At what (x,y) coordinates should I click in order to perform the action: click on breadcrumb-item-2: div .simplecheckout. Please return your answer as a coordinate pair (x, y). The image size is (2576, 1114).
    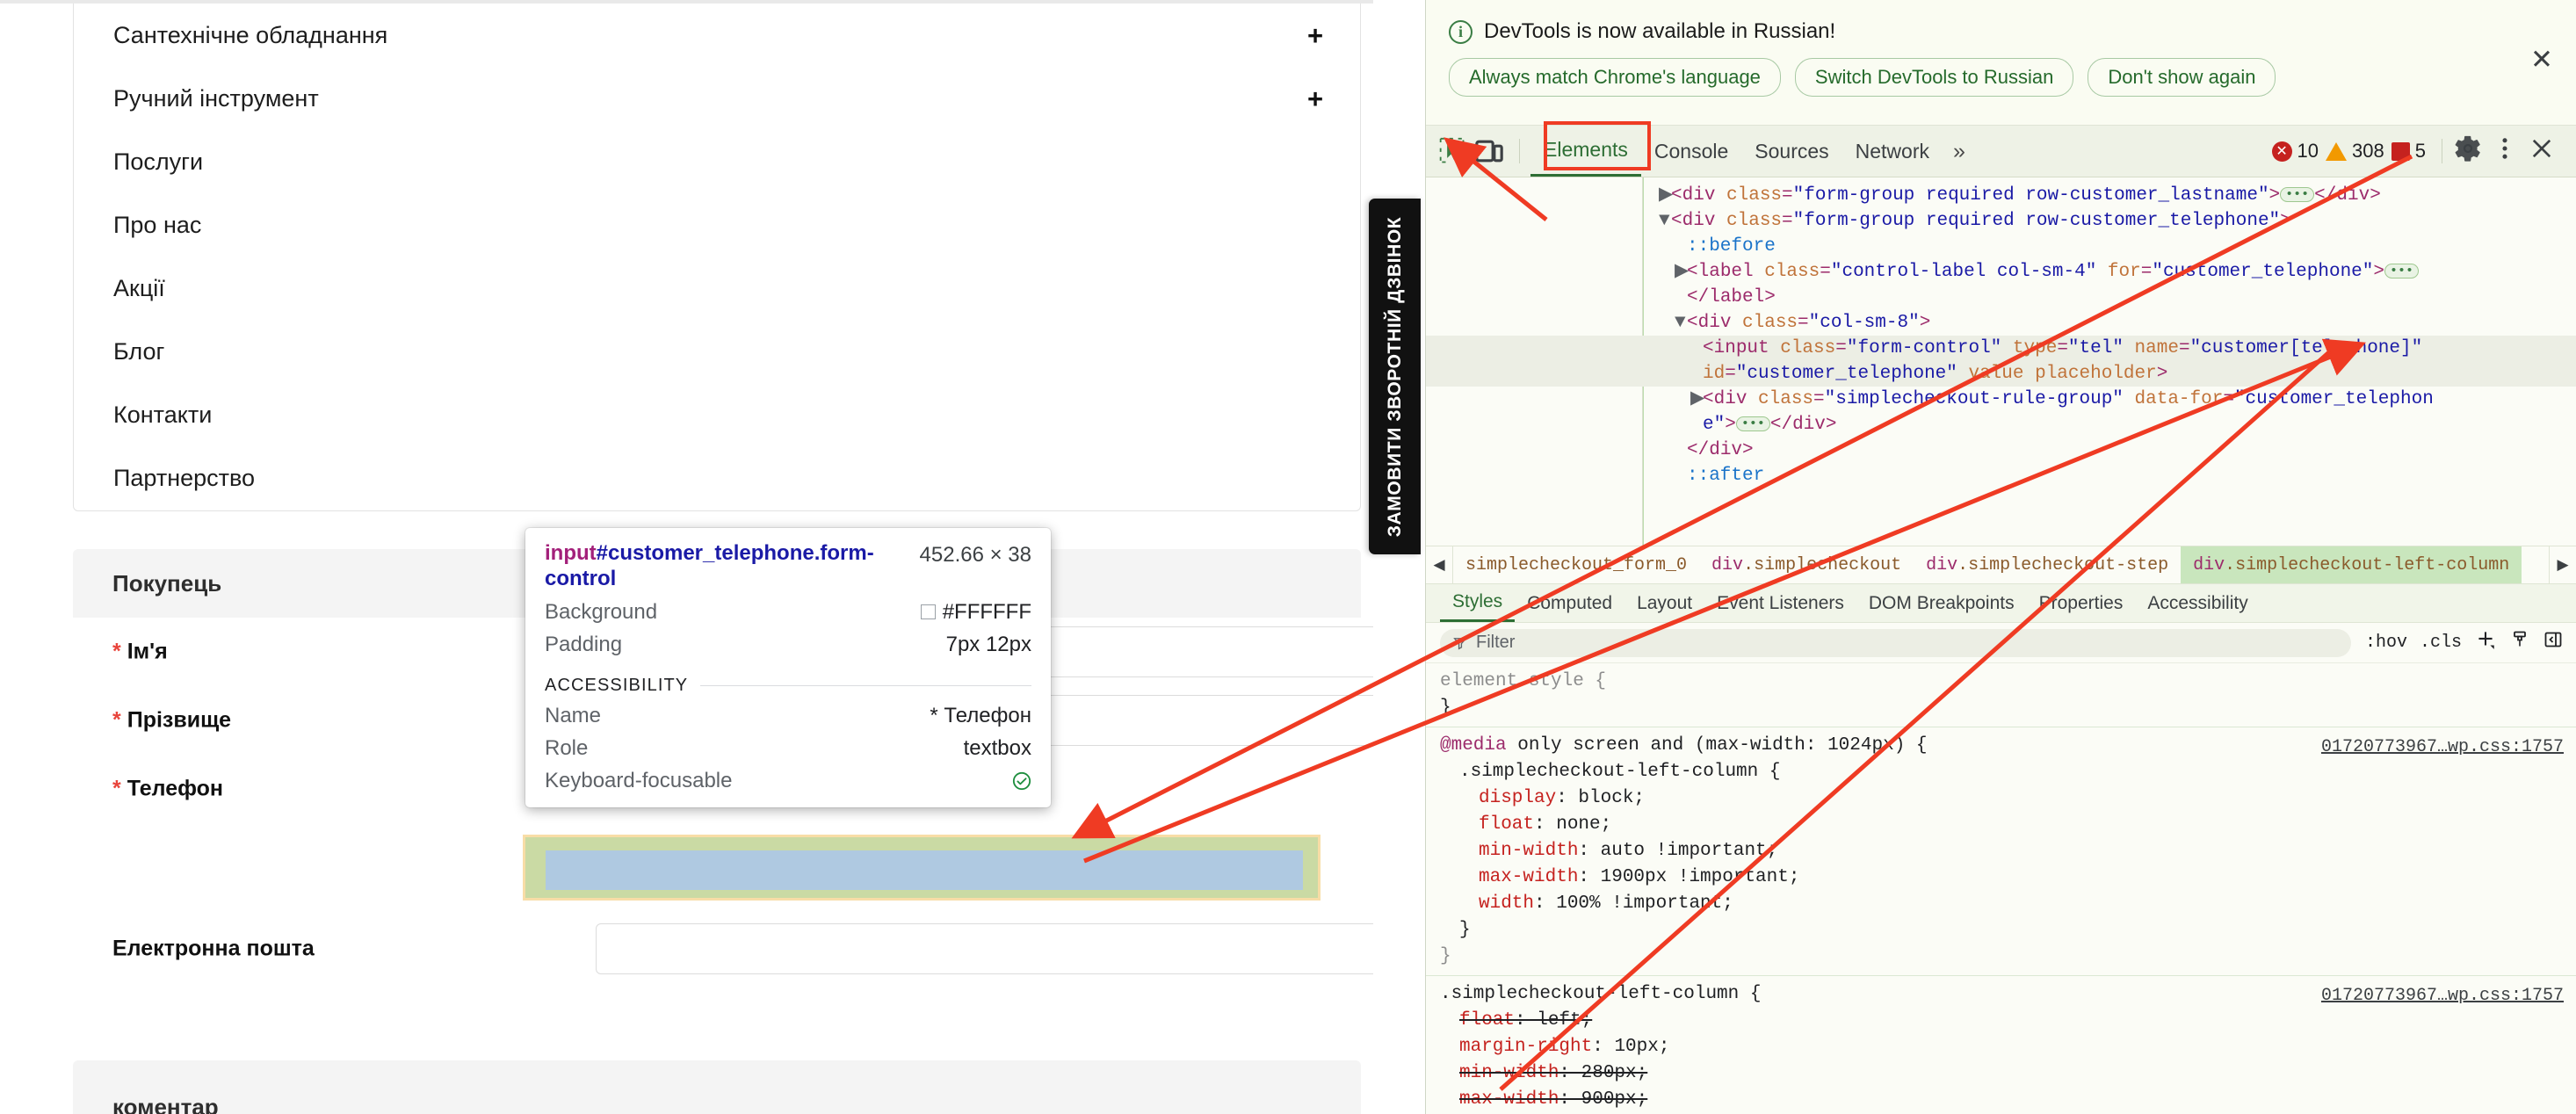
    Looking at the image, I should click on (1806, 564).